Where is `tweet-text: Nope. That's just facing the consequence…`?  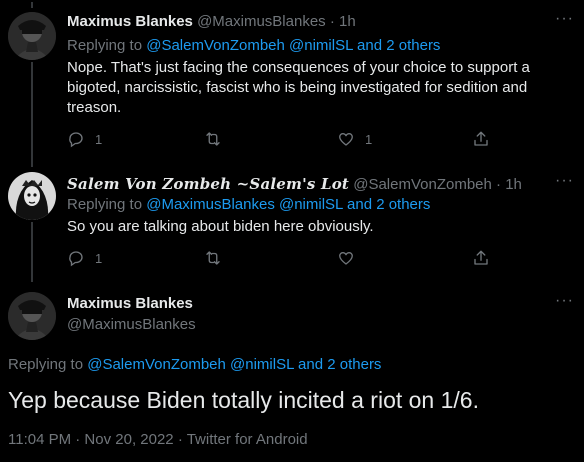 tweet-text: Nope. That's just facing the consequence… is located at coordinates (298, 87).